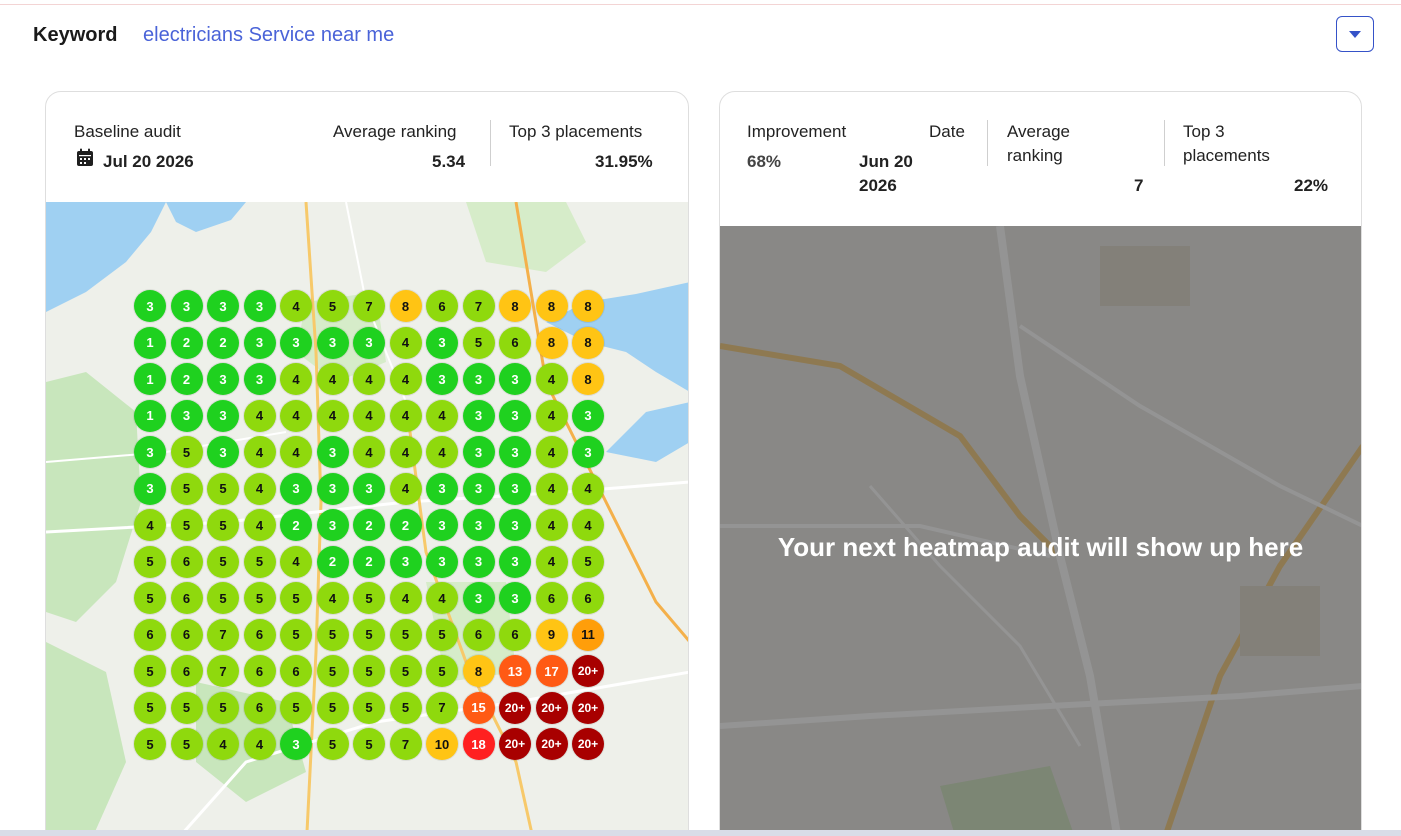 The width and height of the screenshot is (1401, 836). I want to click on heatmap-rank-dot: 13, so click(515, 671).